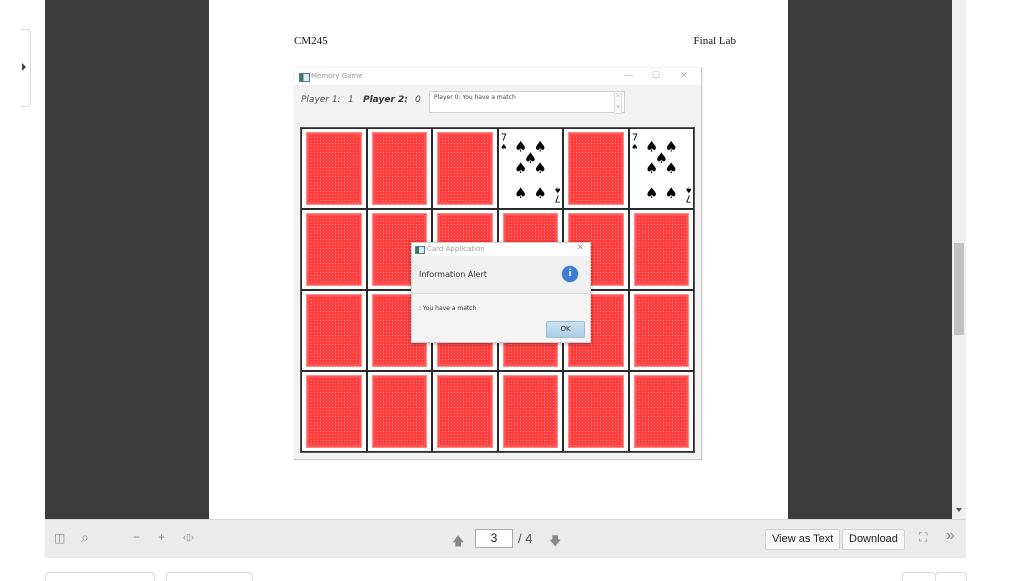  What do you see at coordinates (385, 100) in the screenshot?
I see `player2-label: Player 2:` at bounding box center [385, 100].